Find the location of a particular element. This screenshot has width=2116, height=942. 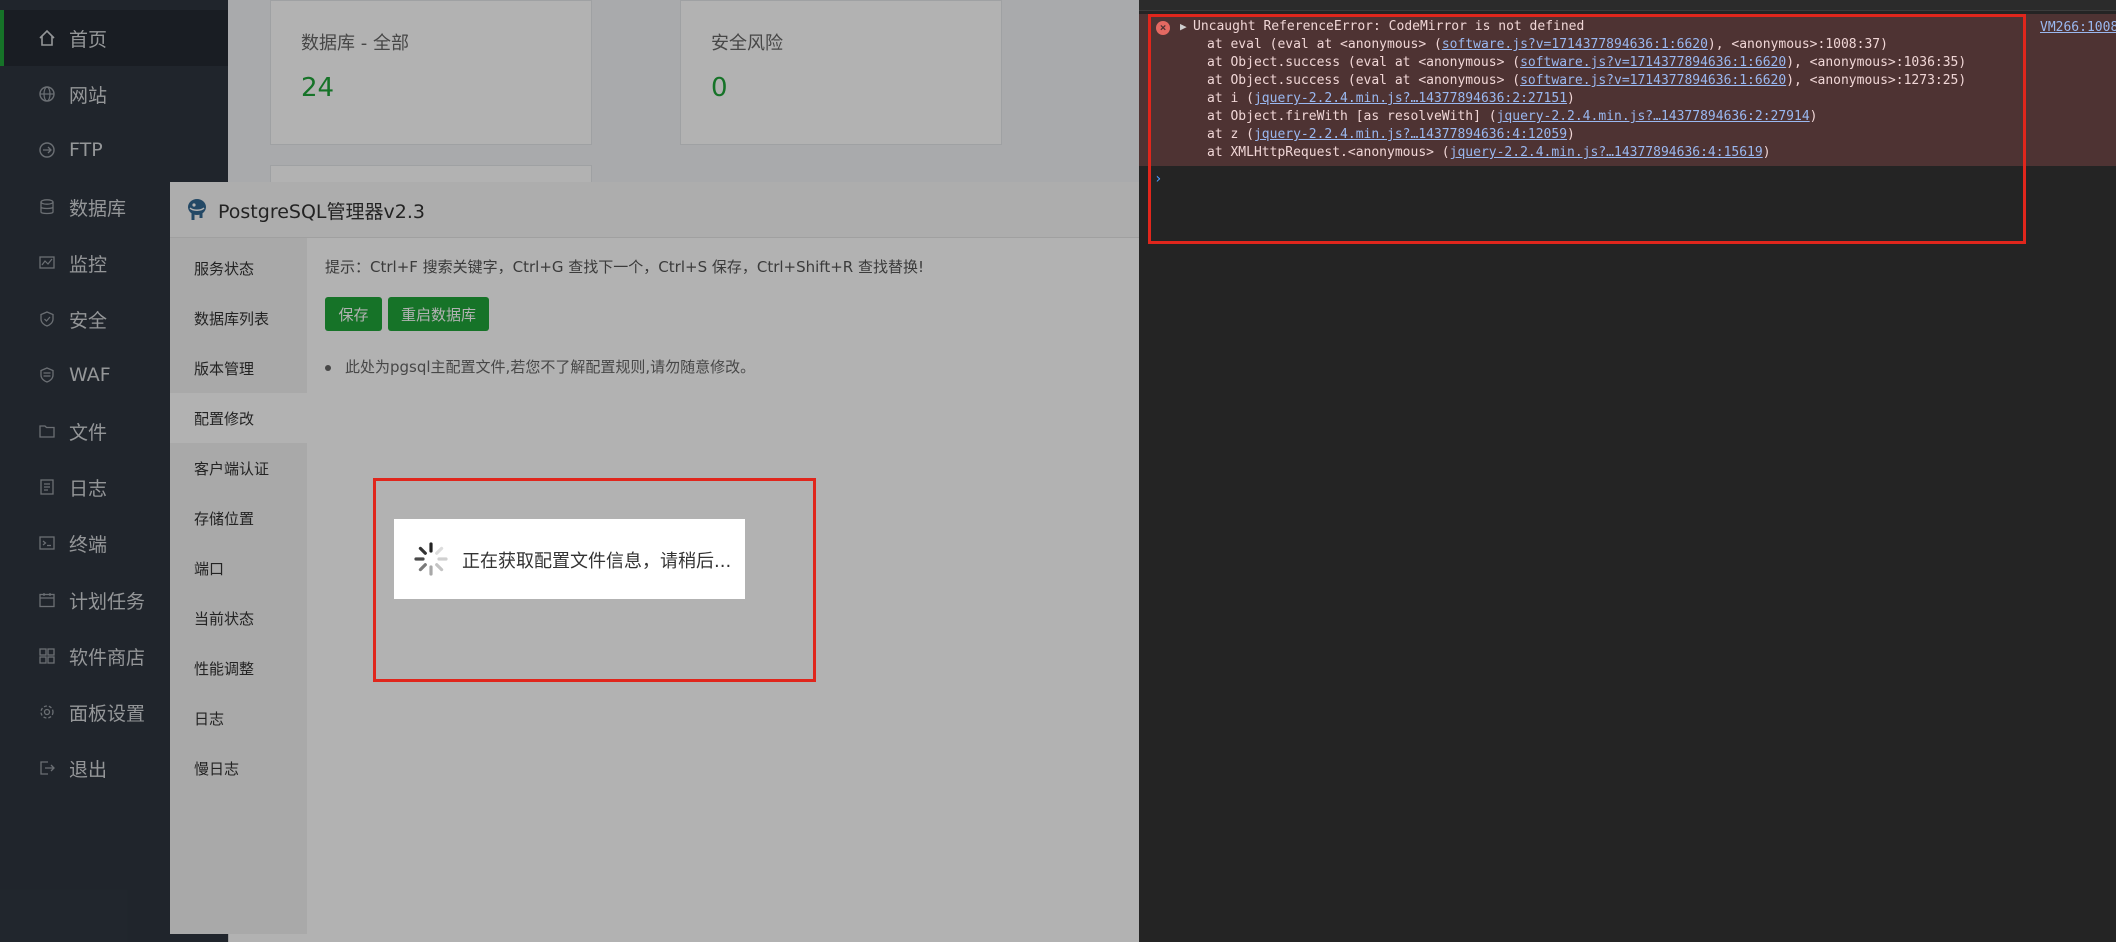

menu-item-label: 服务状态 is located at coordinates (224, 268).